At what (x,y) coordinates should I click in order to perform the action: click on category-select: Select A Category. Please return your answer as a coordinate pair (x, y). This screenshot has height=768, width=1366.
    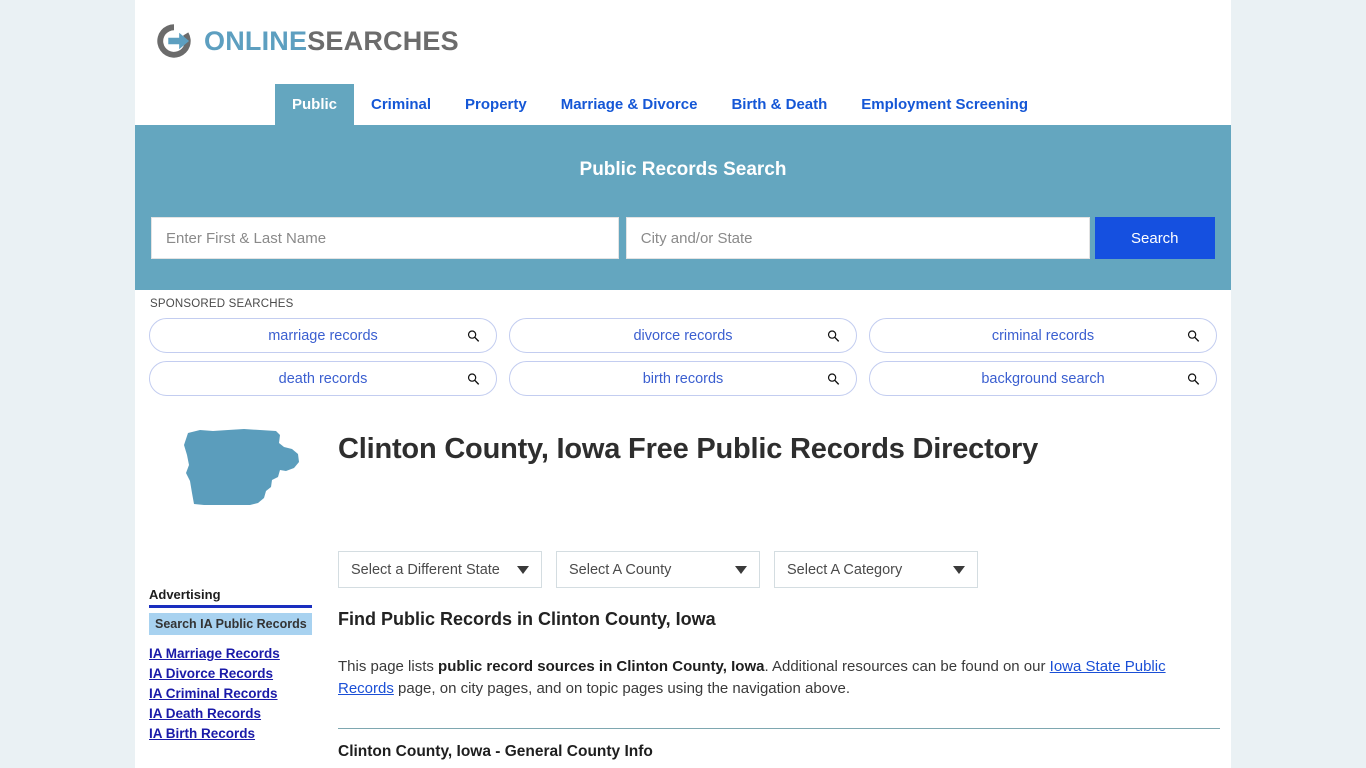
    Looking at the image, I should click on (876, 569).